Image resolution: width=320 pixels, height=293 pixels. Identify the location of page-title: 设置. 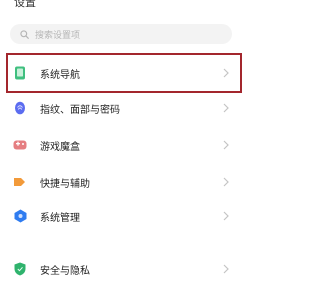
(25, 4).